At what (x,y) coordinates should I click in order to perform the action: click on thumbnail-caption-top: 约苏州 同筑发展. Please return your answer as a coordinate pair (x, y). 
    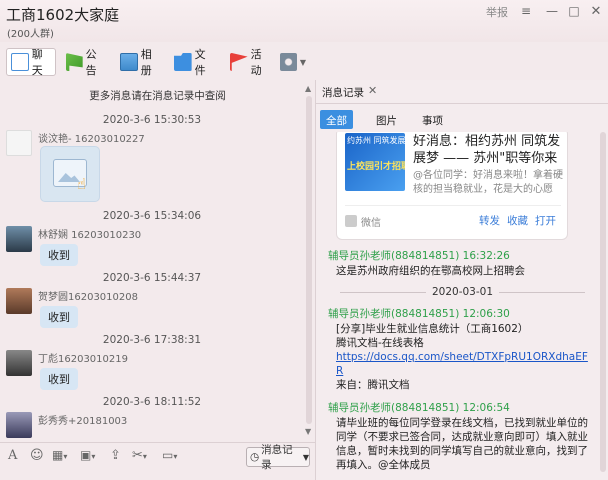
    Looking at the image, I should click on (376, 140).